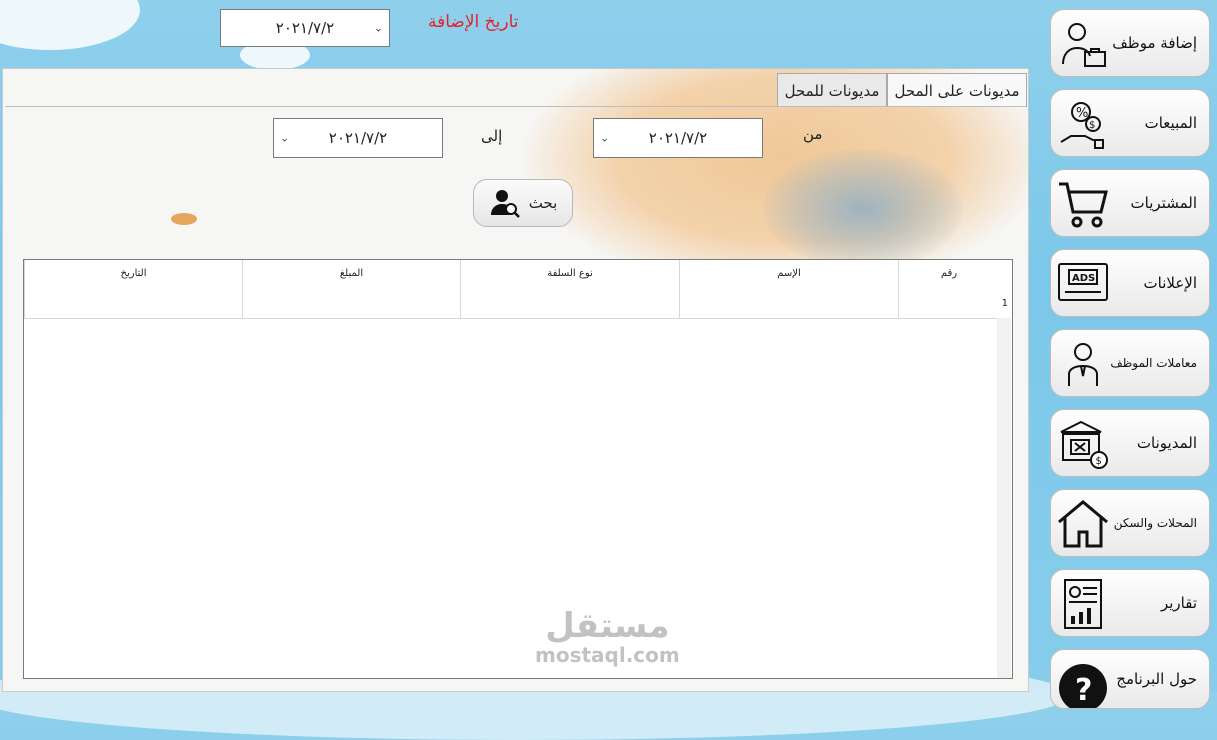 This screenshot has height=740, width=1217. What do you see at coordinates (1130, 443) in the screenshot?
I see `sidebar-item-debts: $ المديونات` at bounding box center [1130, 443].